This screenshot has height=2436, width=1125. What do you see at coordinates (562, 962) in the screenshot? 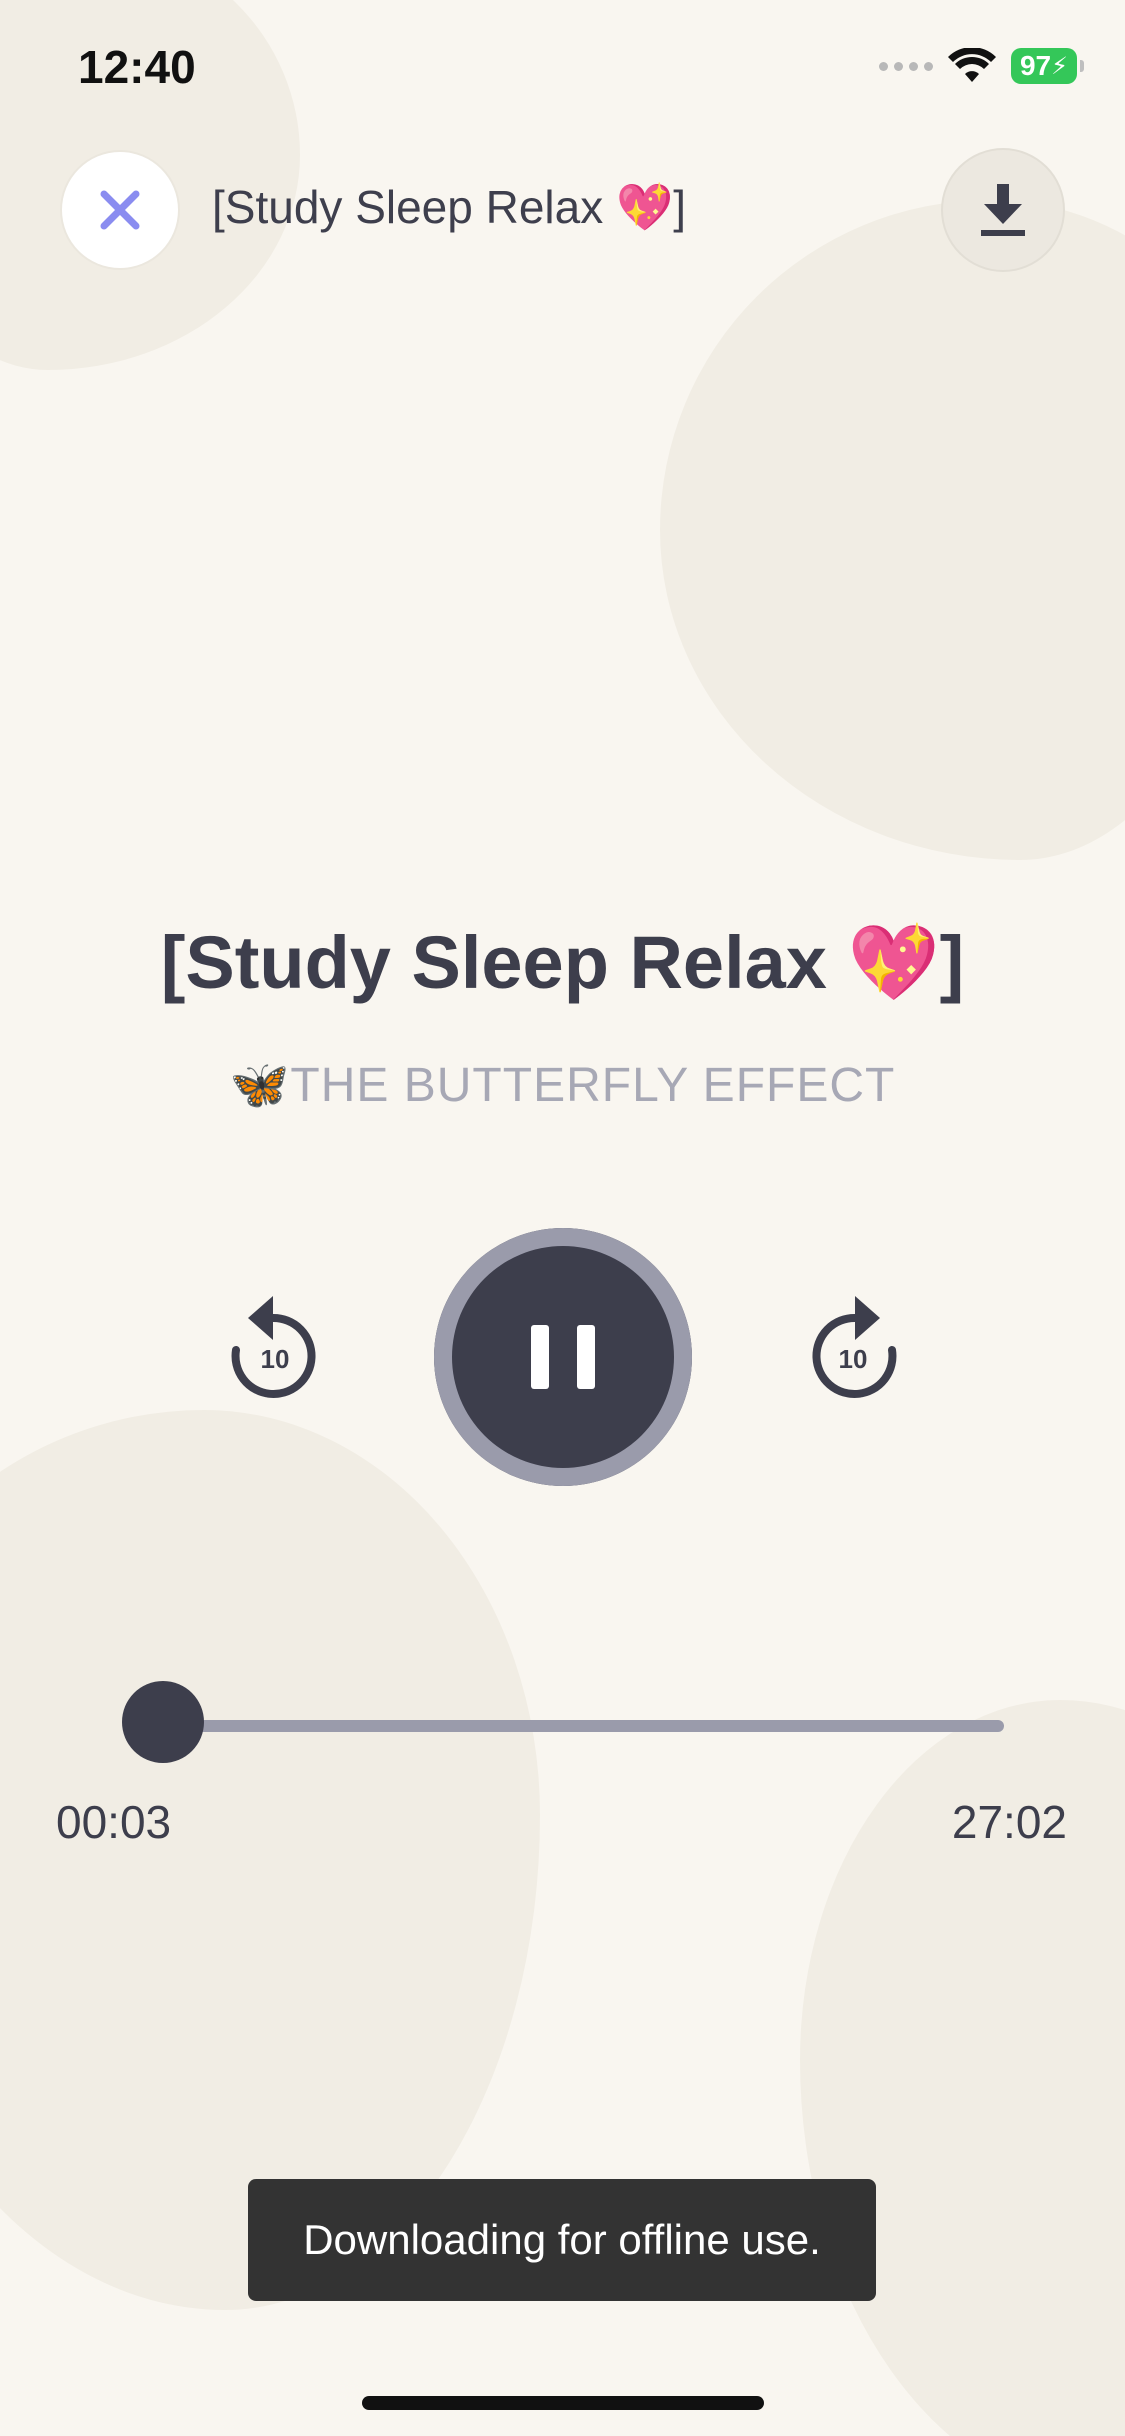
I see `track-title: [Study Sleep Relax 💖]` at bounding box center [562, 962].